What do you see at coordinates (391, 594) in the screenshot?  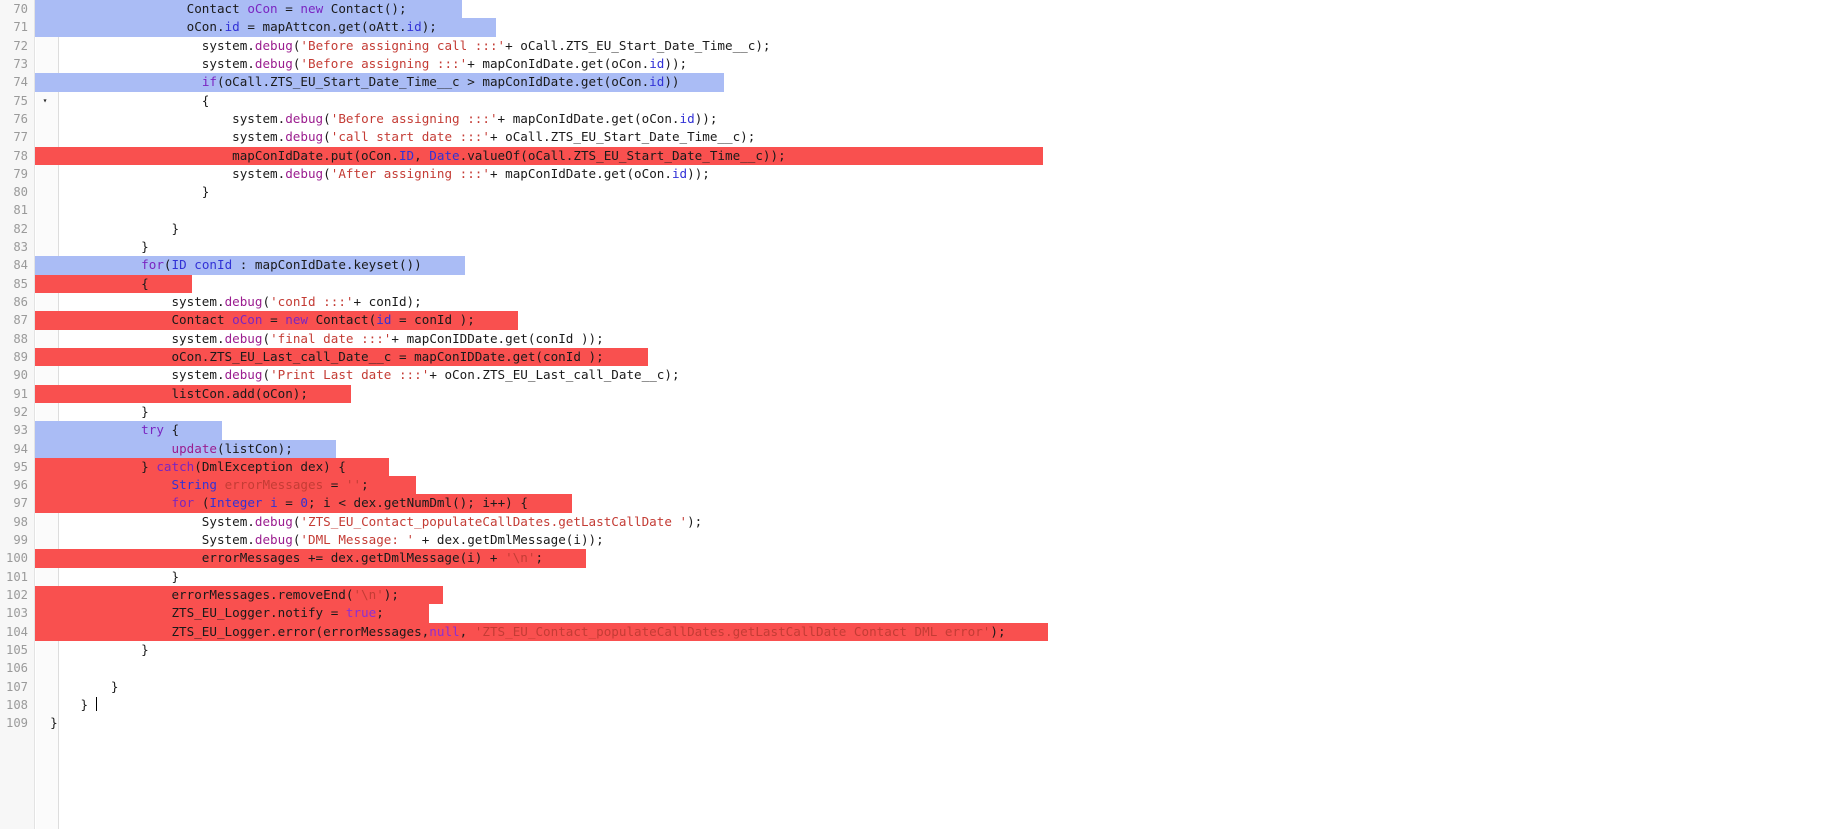 I see `code-token: );` at bounding box center [391, 594].